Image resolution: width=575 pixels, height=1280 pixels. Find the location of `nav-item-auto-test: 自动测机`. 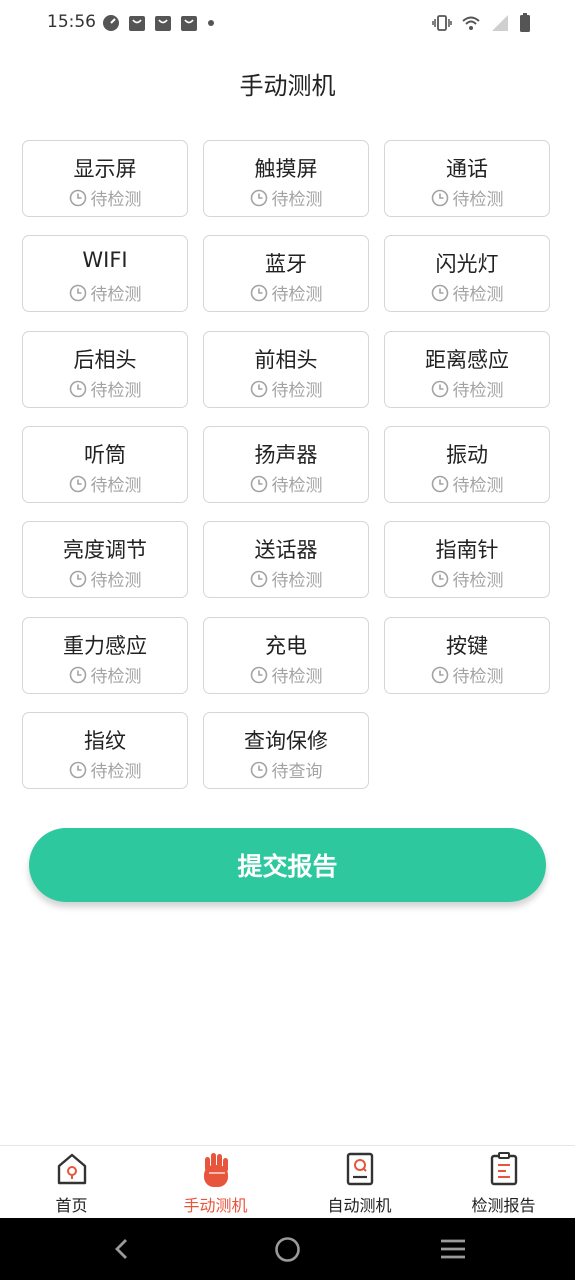

nav-item-auto-test: 自动测机 is located at coordinates (359, 1182).